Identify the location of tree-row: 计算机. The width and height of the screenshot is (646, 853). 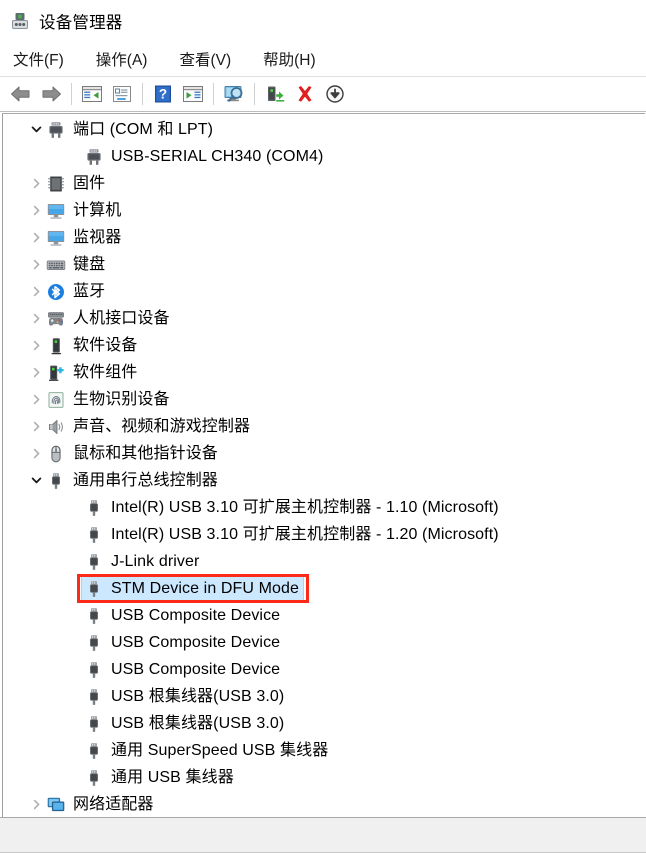
(324, 210).